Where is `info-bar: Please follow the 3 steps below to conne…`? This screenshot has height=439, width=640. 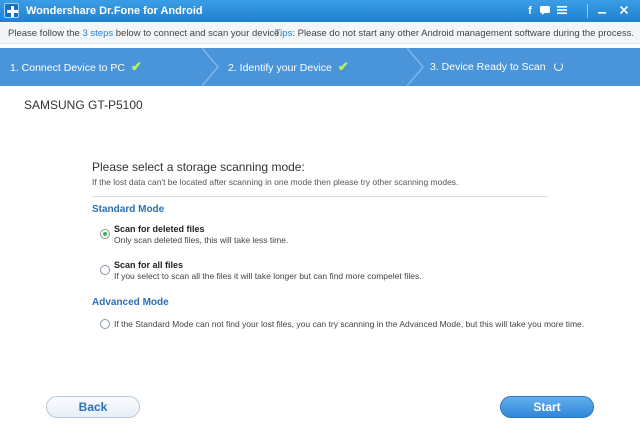
info-bar: Please follow the 3 steps below to conne… is located at coordinates (320, 33).